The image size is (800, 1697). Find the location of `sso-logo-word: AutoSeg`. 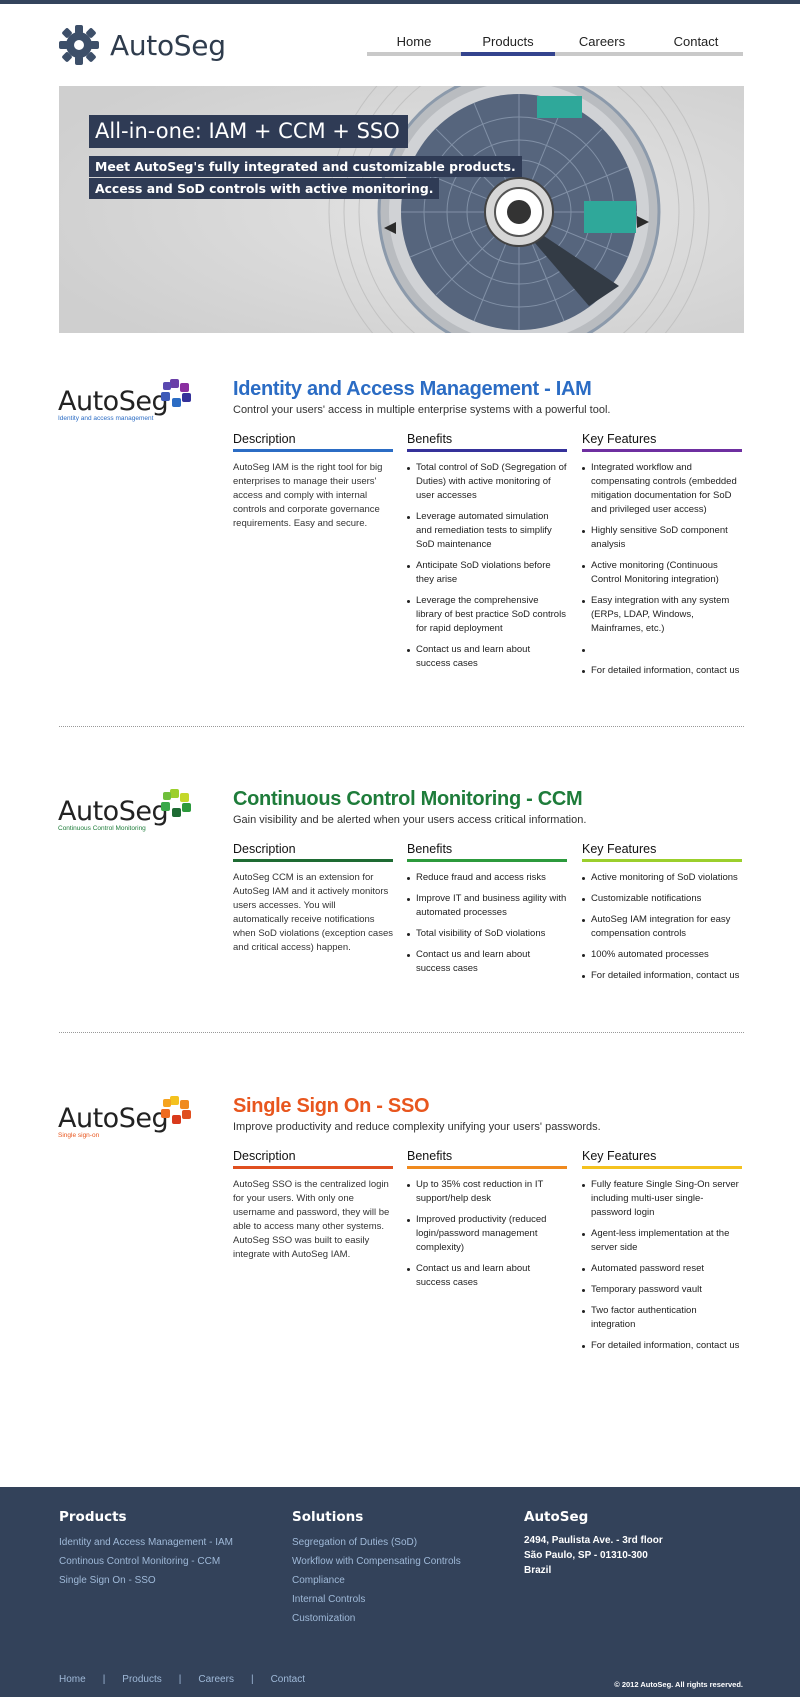

sso-logo-word: AutoSeg is located at coordinates (113, 1118).